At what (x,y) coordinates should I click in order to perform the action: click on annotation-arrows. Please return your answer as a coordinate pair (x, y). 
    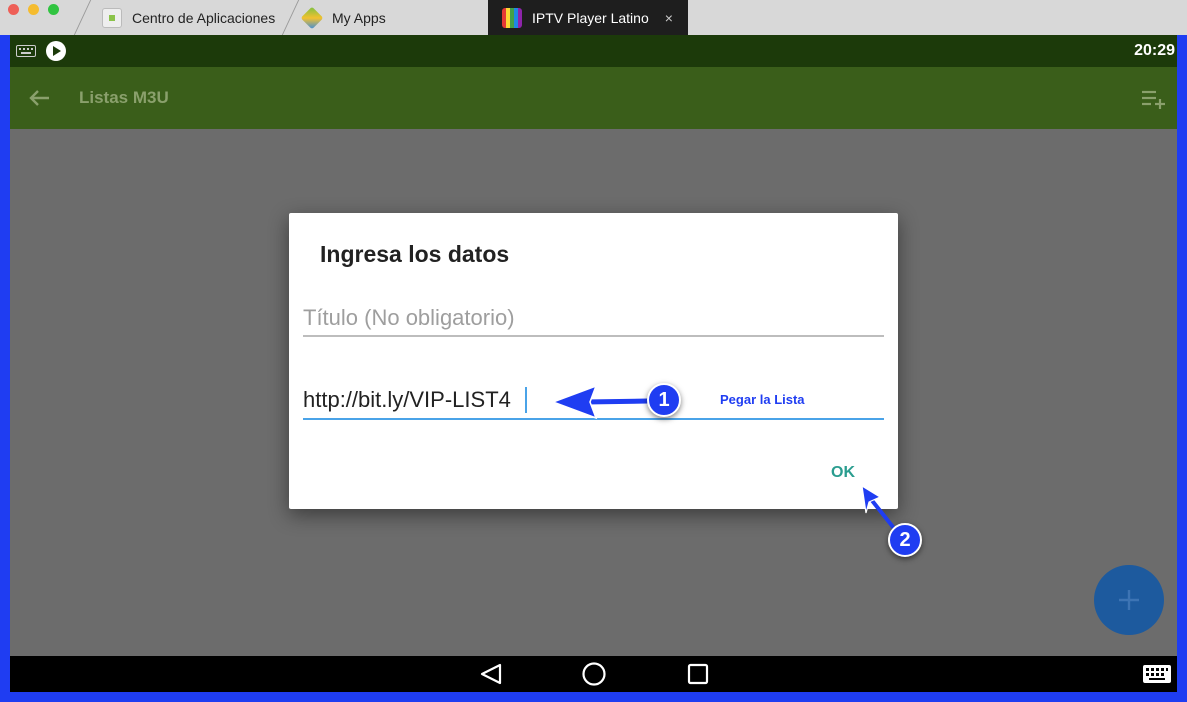
    Looking at the image, I should click on (722, 456).